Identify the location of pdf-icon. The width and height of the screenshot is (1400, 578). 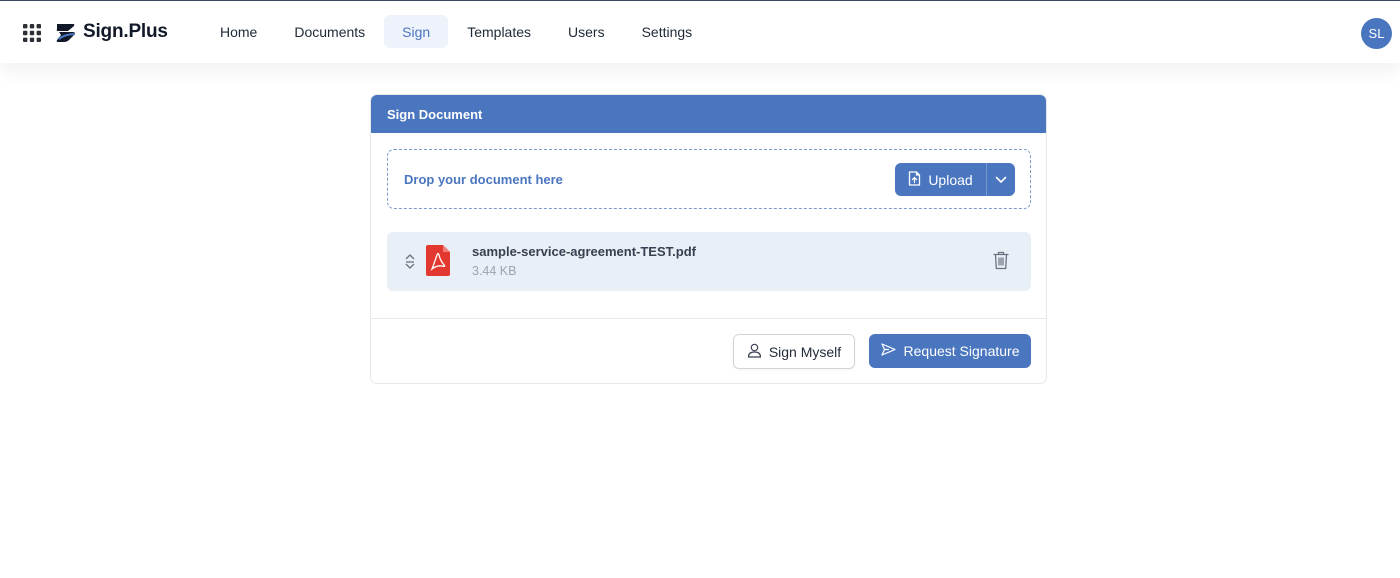
(438, 263).